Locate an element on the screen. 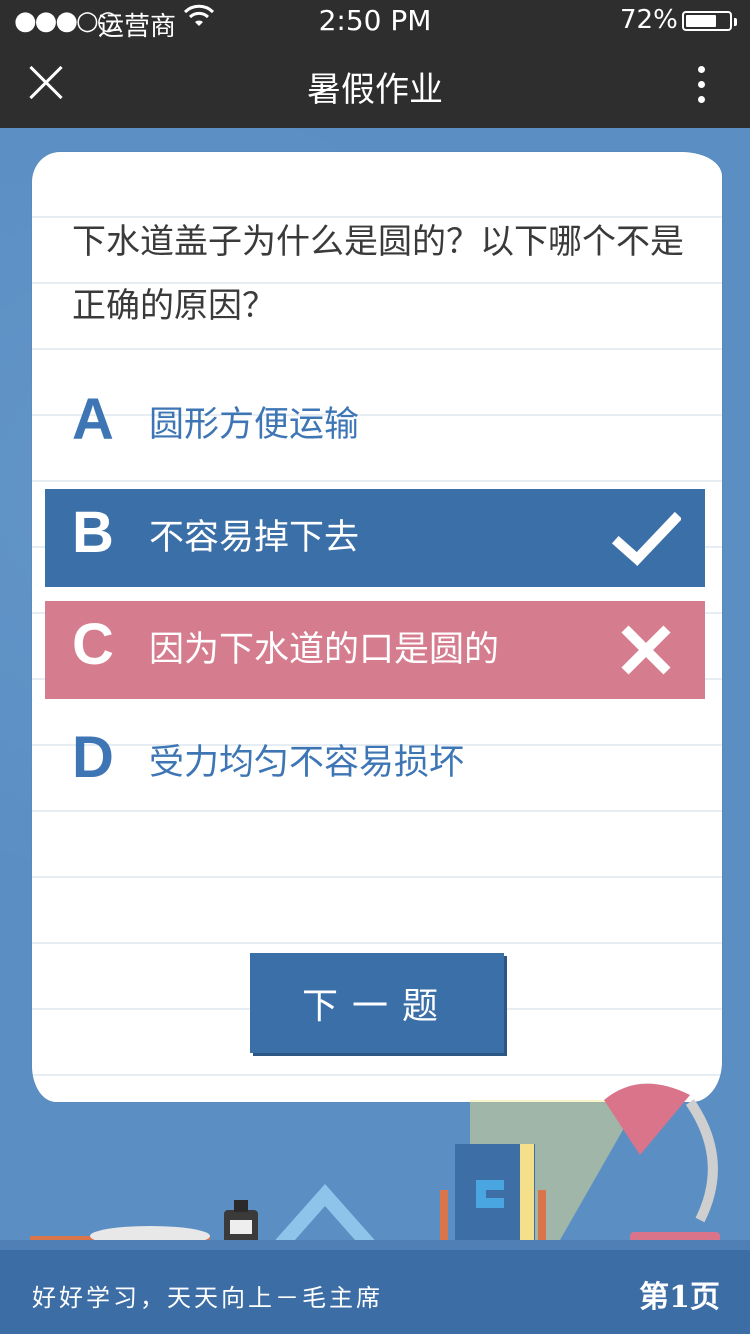  option-d: D 受力均匀不容易损坏 is located at coordinates (375, 763).